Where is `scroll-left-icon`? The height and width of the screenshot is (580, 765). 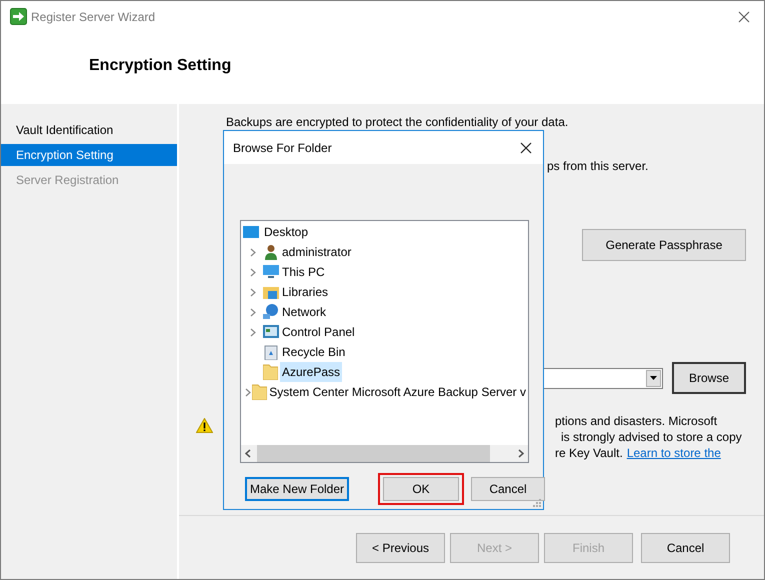 scroll-left-icon is located at coordinates (248, 453).